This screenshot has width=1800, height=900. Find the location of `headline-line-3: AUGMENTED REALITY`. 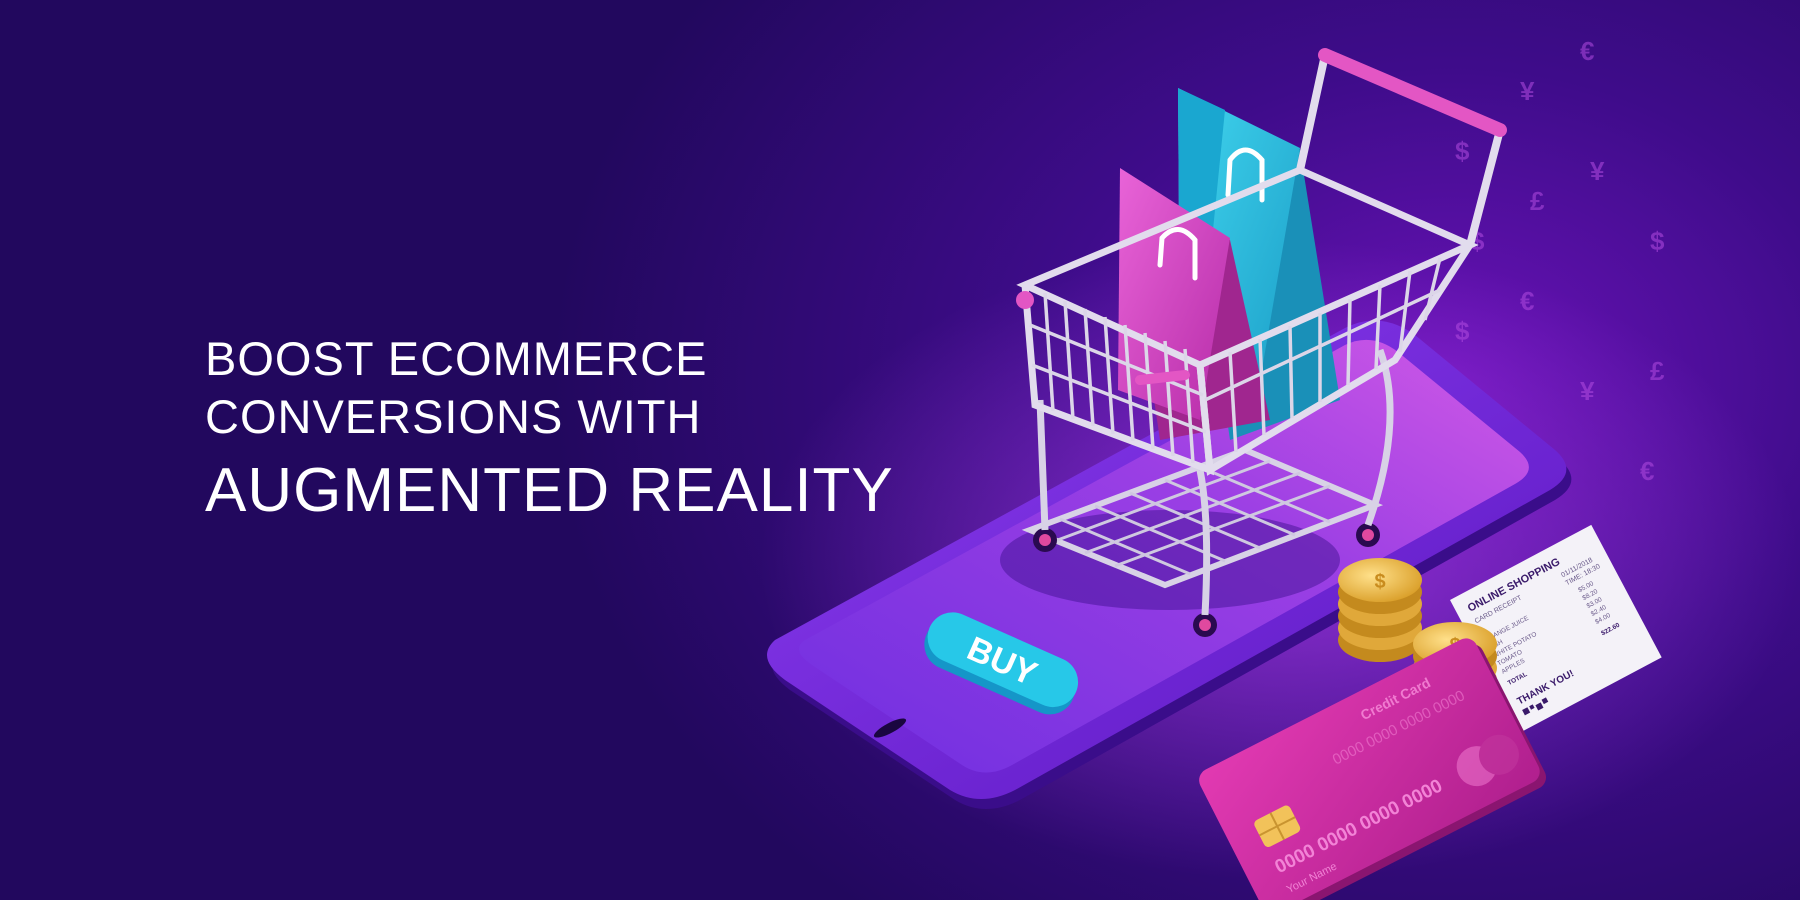

headline-line-3: AUGMENTED REALITY is located at coordinates (549, 490).